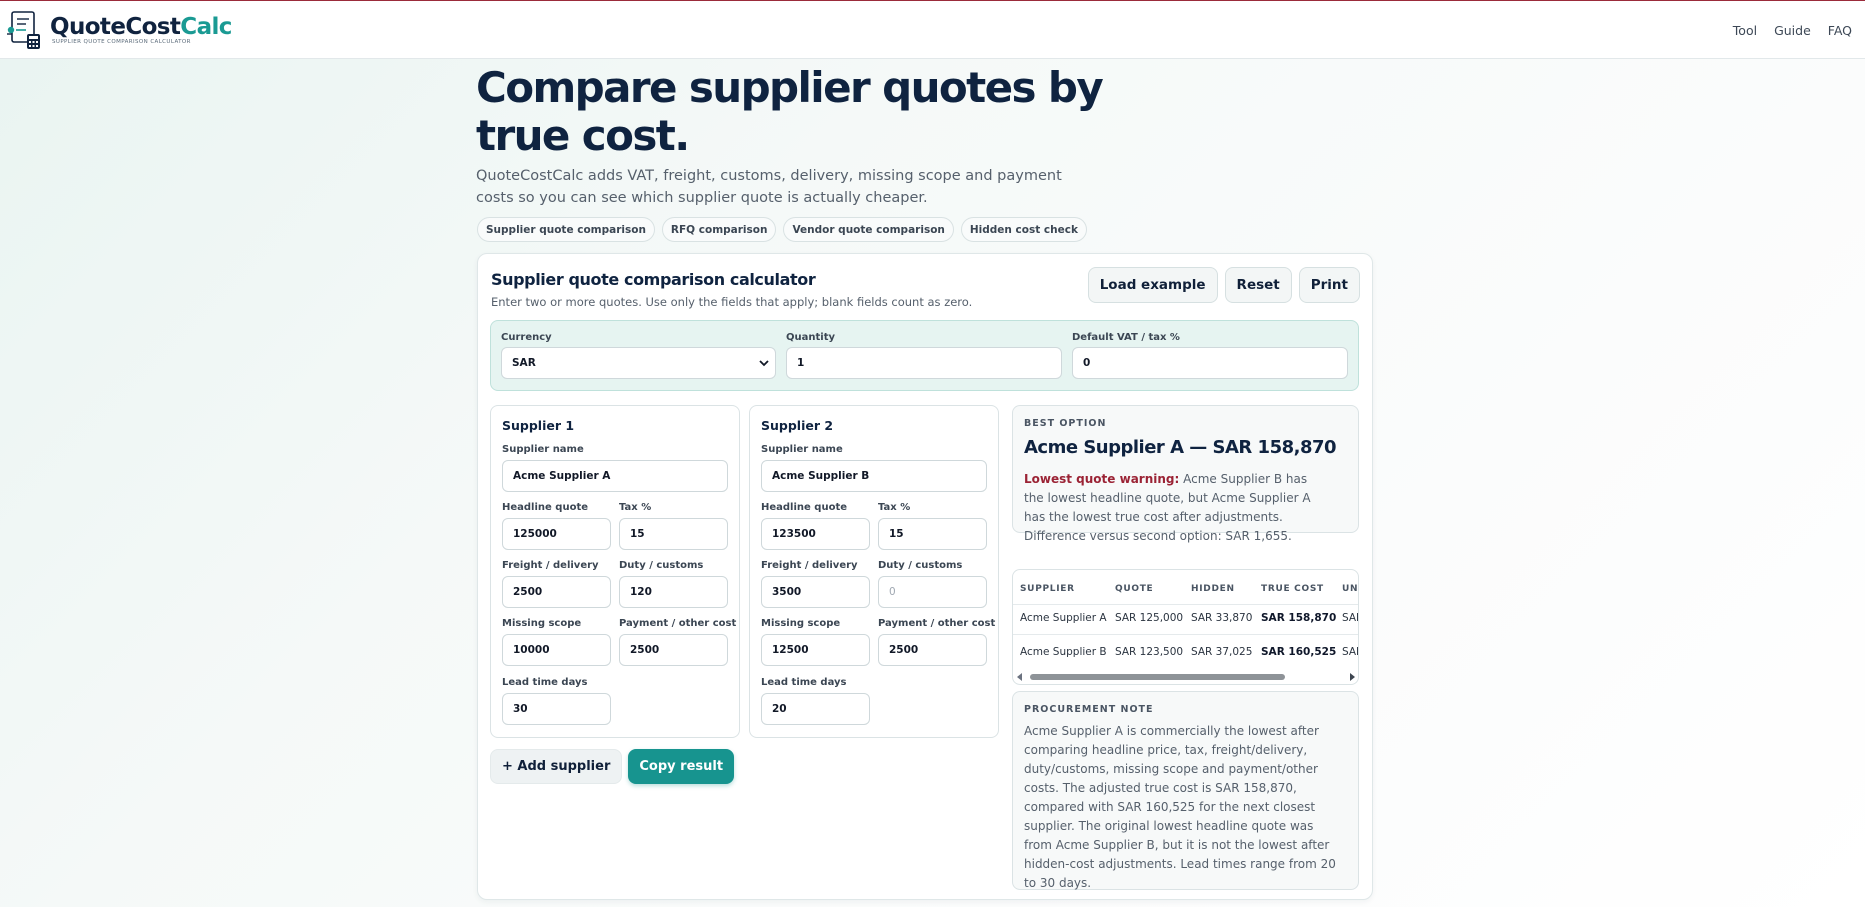 Image resolution: width=1865 pixels, height=907 pixels. Describe the element at coordinates (764, 363) in the screenshot. I see `chevron-down-icon` at that location.